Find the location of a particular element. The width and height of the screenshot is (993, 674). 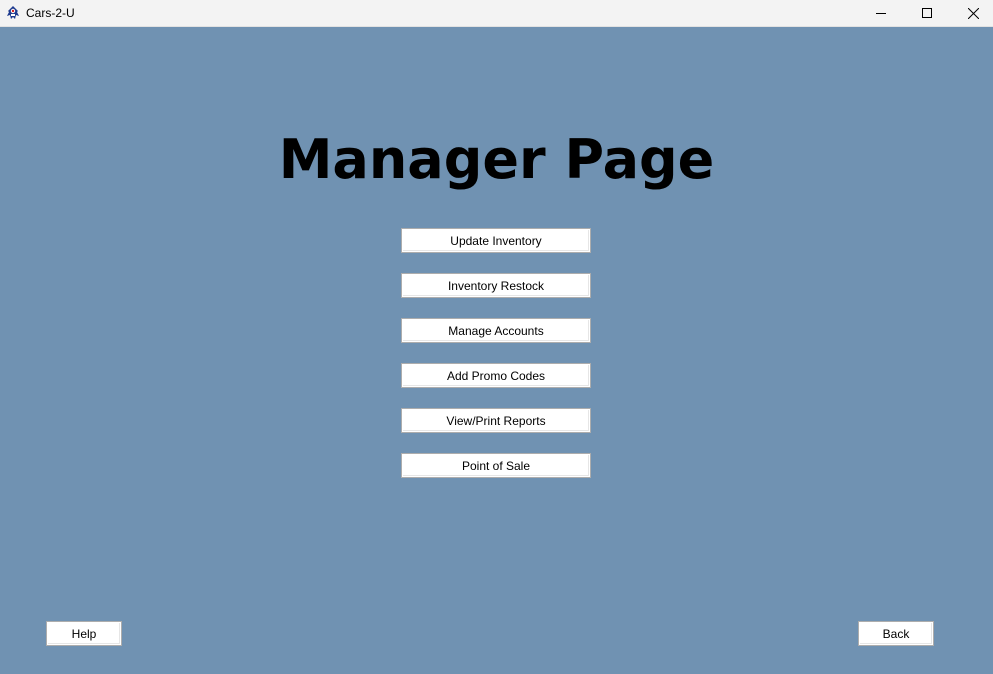

minimize-button is located at coordinates (881, 13).